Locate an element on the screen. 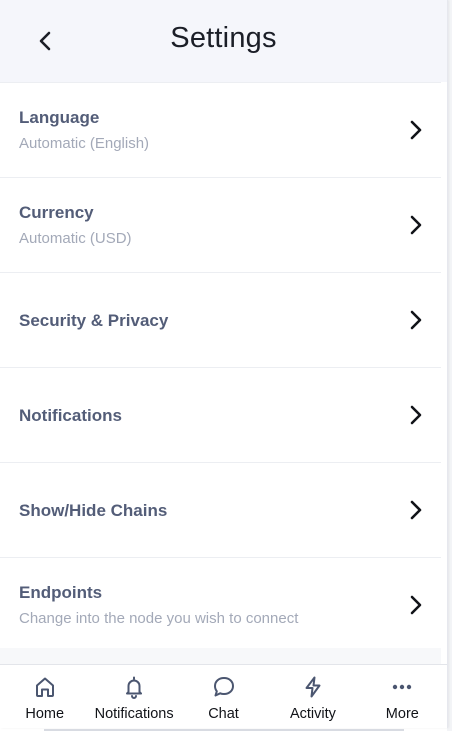 The width and height of the screenshot is (452, 731). tab-notifications: Notifications is located at coordinates (133, 696).